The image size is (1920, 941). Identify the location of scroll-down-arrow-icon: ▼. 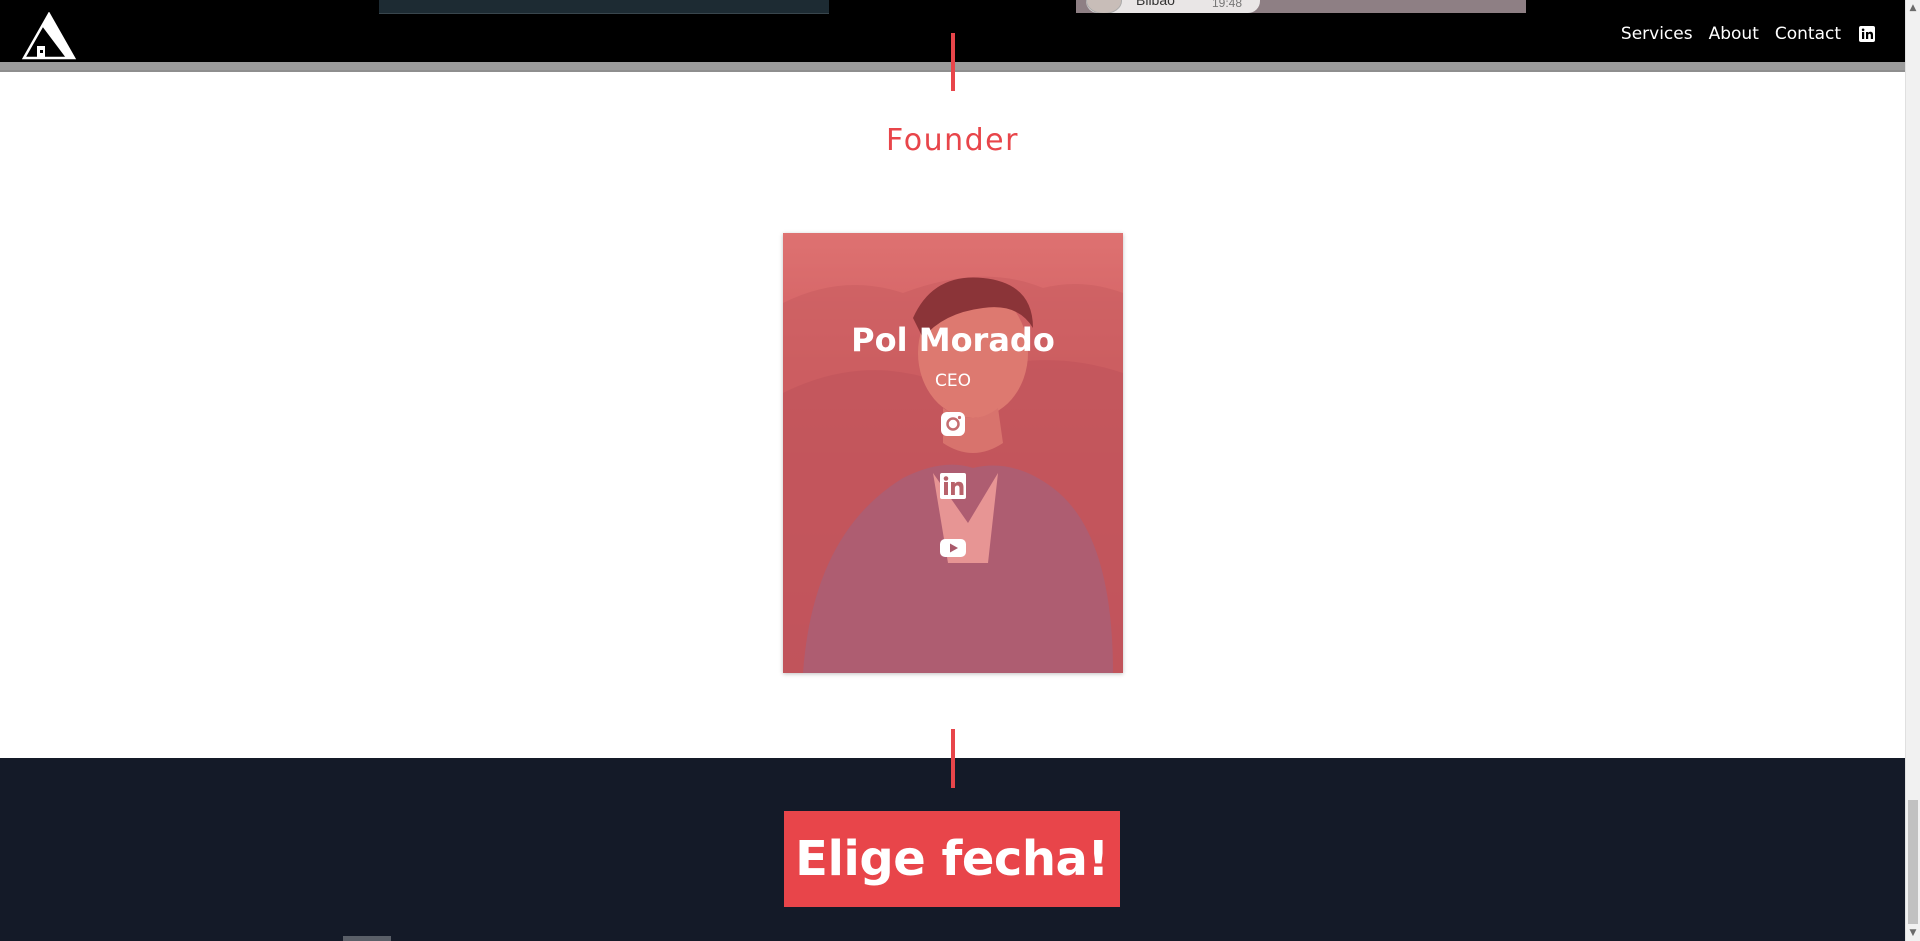
(1913, 933).